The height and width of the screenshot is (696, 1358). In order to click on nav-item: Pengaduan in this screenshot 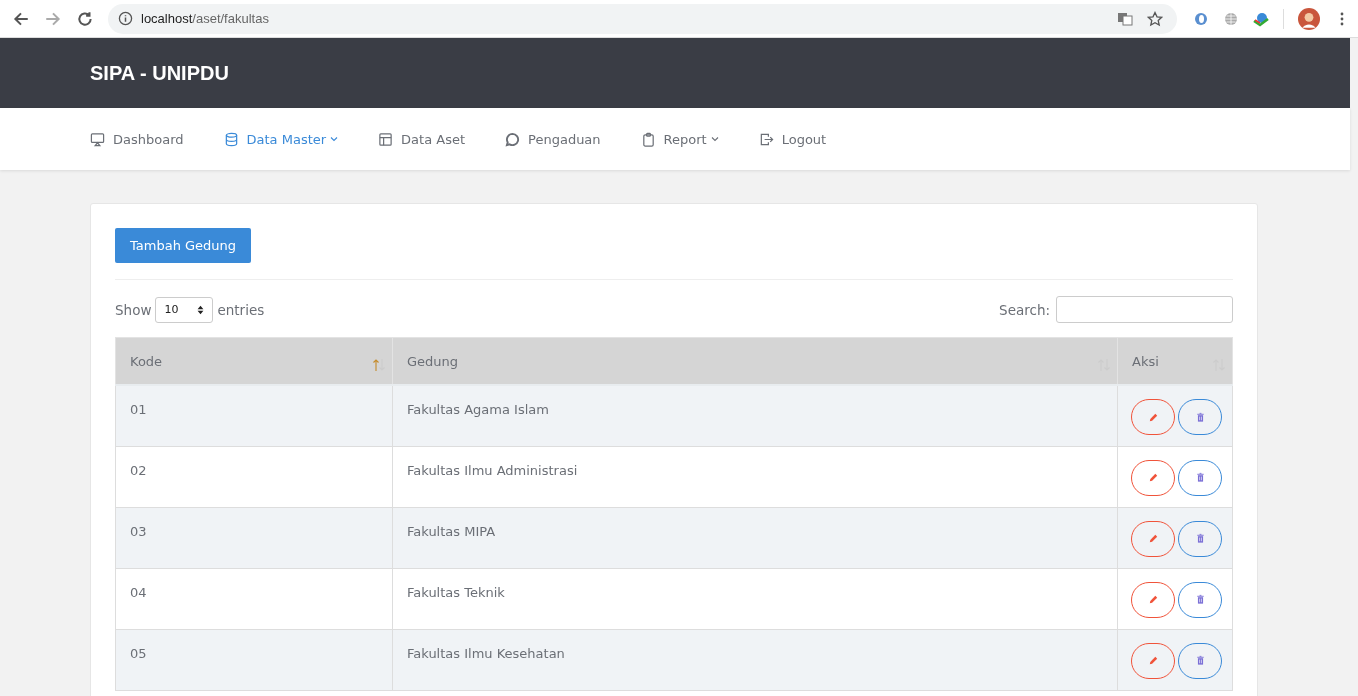, I will do `click(553, 139)`.